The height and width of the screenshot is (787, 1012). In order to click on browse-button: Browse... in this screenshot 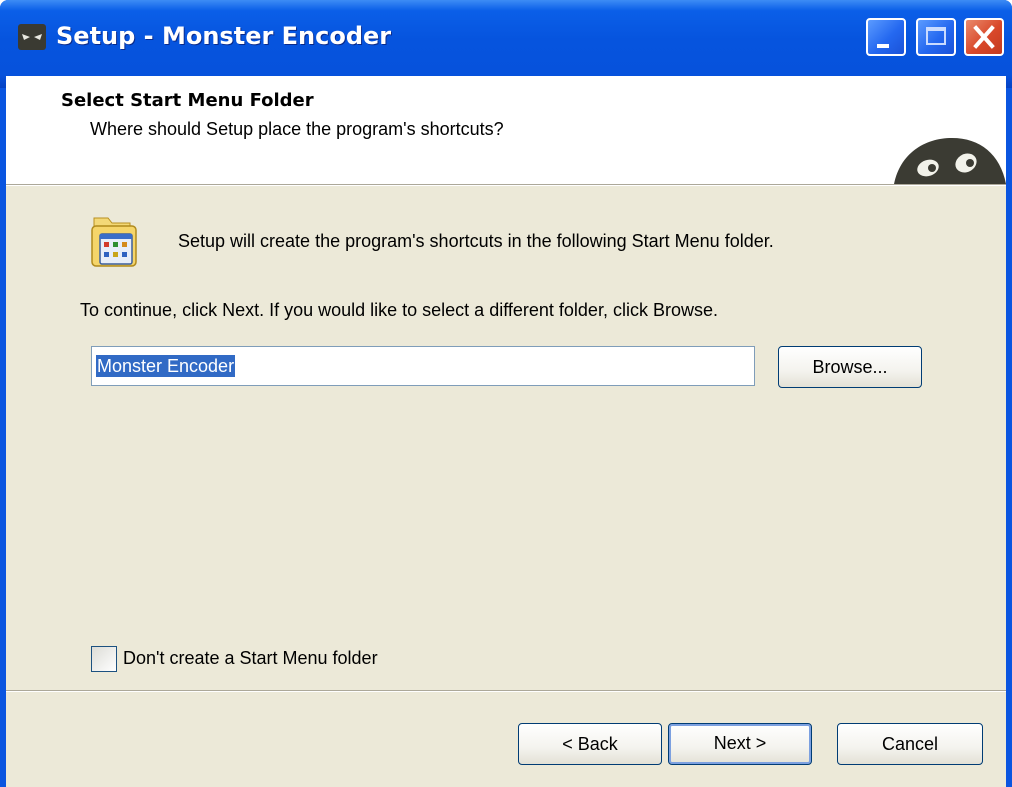, I will do `click(850, 367)`.